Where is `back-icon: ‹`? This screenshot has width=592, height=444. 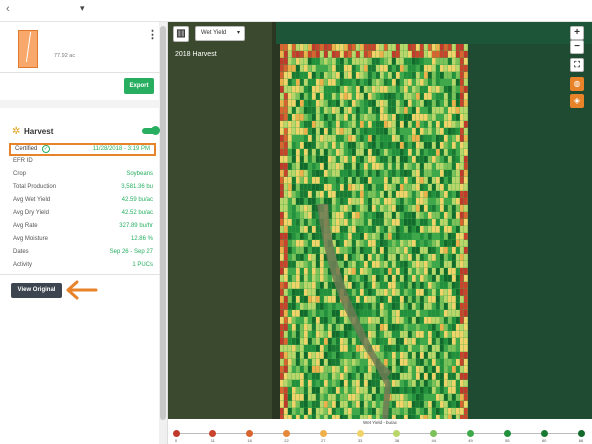 back-icon: ‹ is located at coordinates (8, 9).